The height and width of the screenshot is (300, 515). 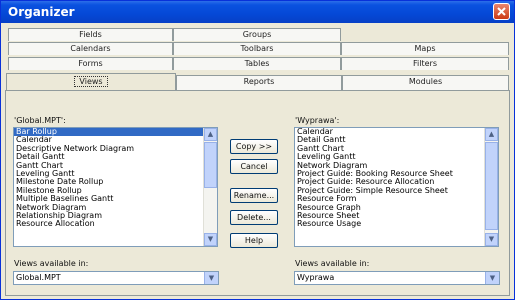 I want to click on tab-groups: Groups, so click(x=257, y=34).